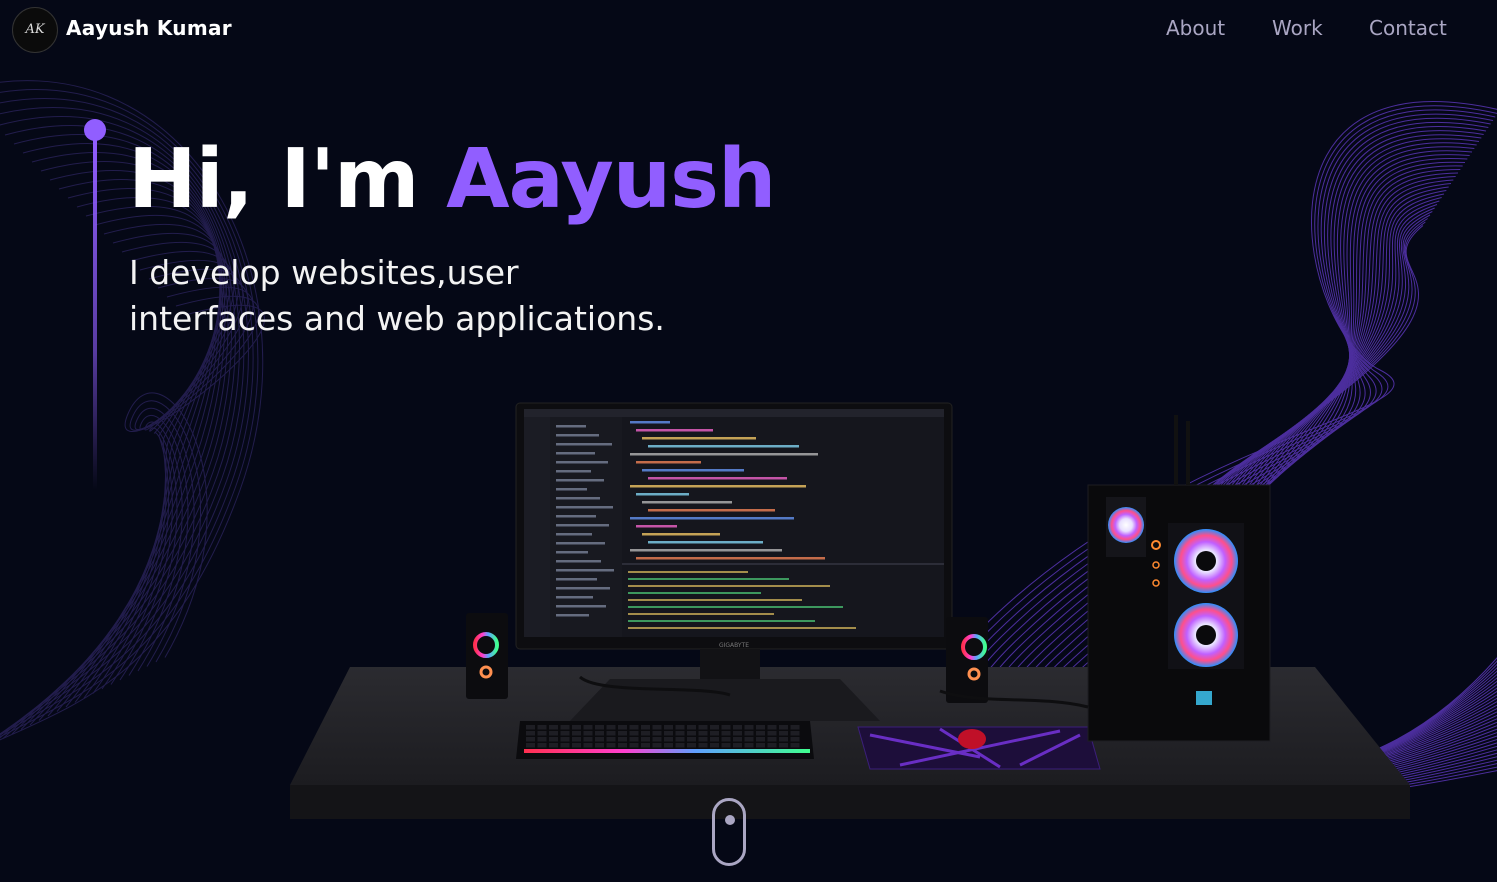 This screenshot has height=882, width=1497. I want to click on scroll-indicator-dot, so click(730, 820).